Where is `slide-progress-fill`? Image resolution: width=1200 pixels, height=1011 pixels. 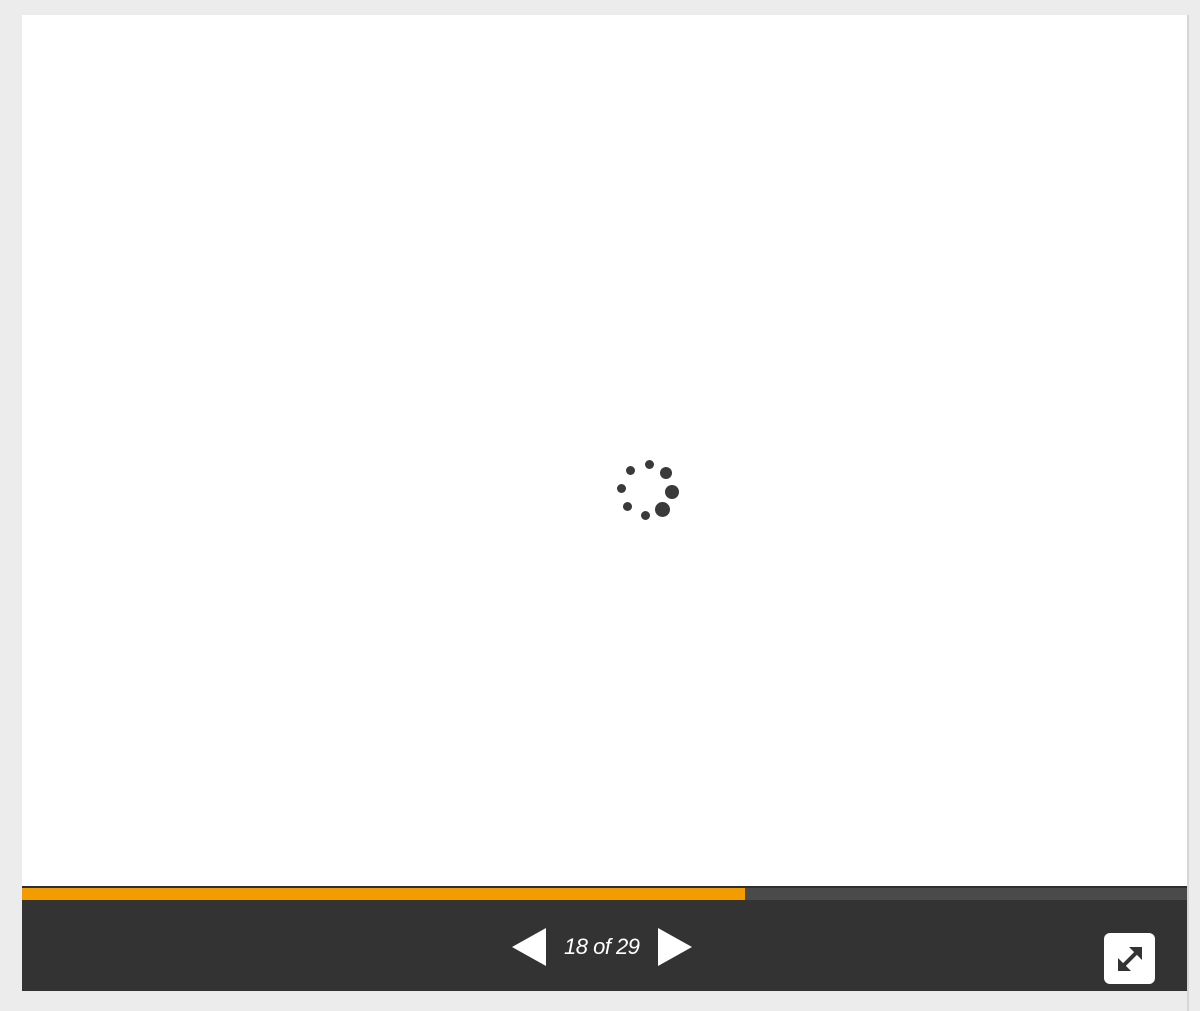 slide-progress-fill is located at coordinates (384, 894).